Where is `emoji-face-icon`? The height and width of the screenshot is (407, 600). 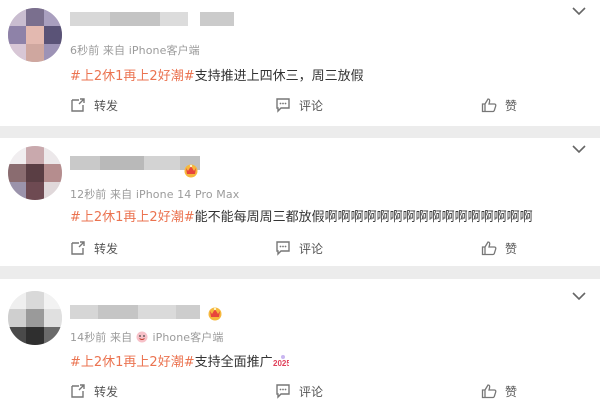
emoji-face-icon is located at coordinates (142, 337).